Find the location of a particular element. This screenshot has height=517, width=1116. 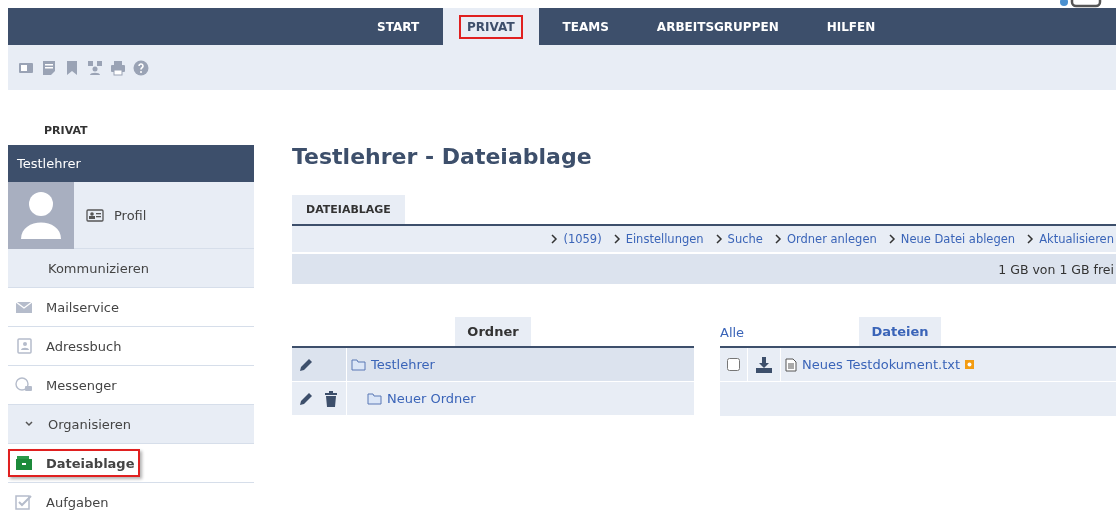

nav-tab: START is located at coordinates (398, 26).